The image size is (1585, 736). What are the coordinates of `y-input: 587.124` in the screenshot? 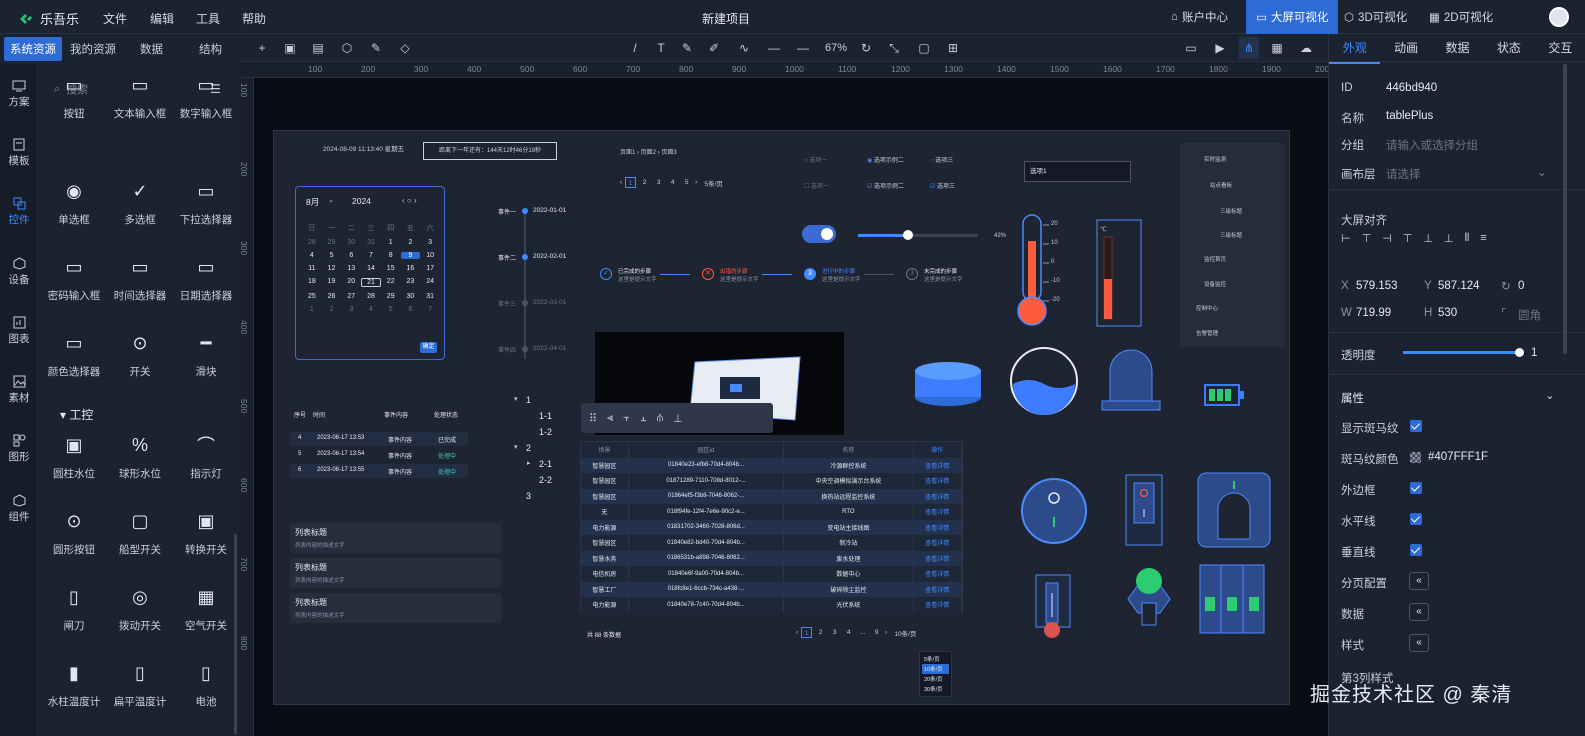 It's located at (1459, 286).